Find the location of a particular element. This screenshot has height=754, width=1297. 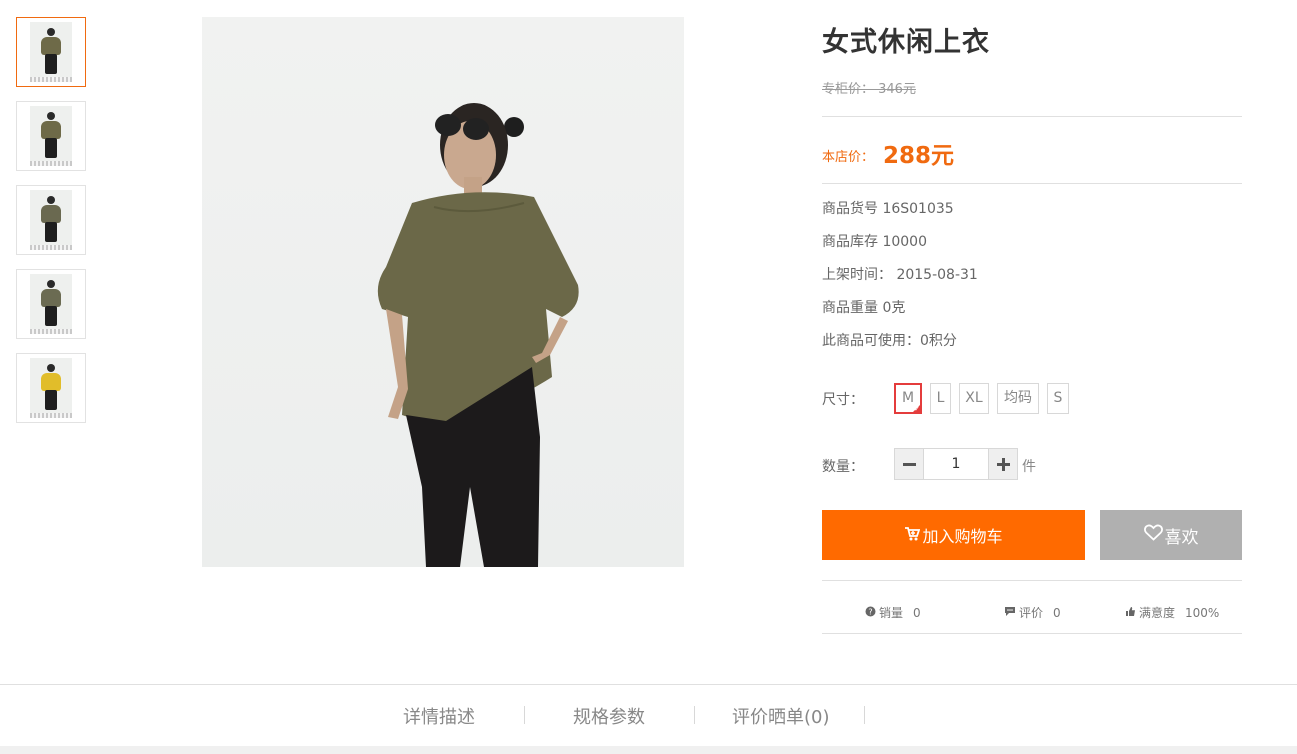

product-listed-date: 上架时间： 2015-08-31 is located at coordinates (900, 275).